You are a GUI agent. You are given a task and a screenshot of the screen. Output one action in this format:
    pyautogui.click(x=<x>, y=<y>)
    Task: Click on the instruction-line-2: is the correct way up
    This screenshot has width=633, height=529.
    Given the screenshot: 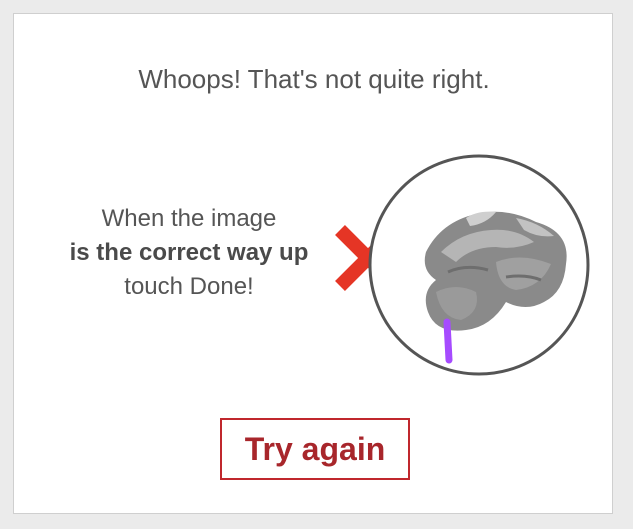 What is the action you would take?
    pyautogui.click(x=189, y=252)
    